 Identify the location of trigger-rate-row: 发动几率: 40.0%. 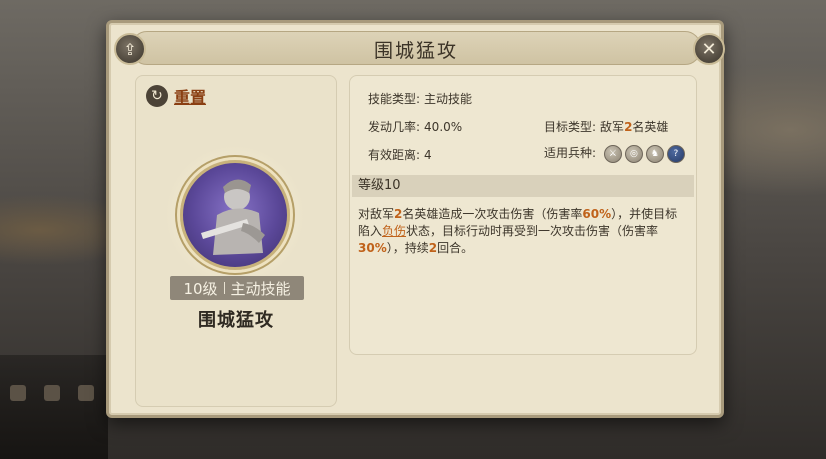
(415, 126).